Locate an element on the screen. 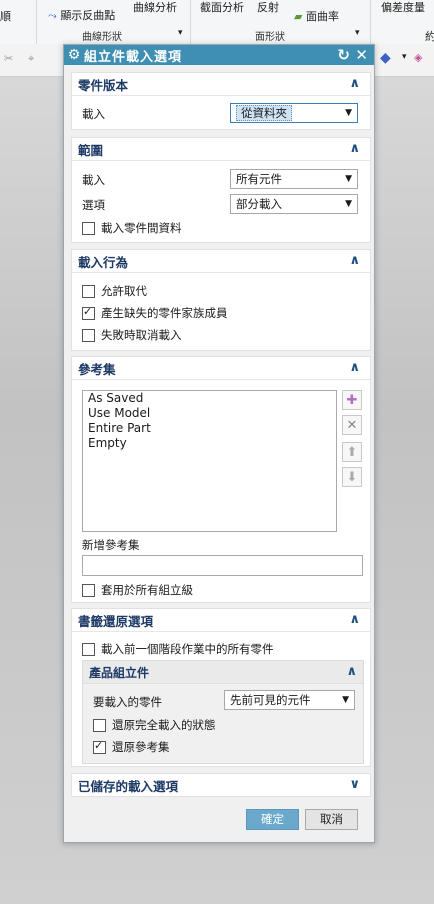 This screenshot has width=434, height=904. part-version-load-select: 從資料夾 ▼ is located at coordinates (294, 113).